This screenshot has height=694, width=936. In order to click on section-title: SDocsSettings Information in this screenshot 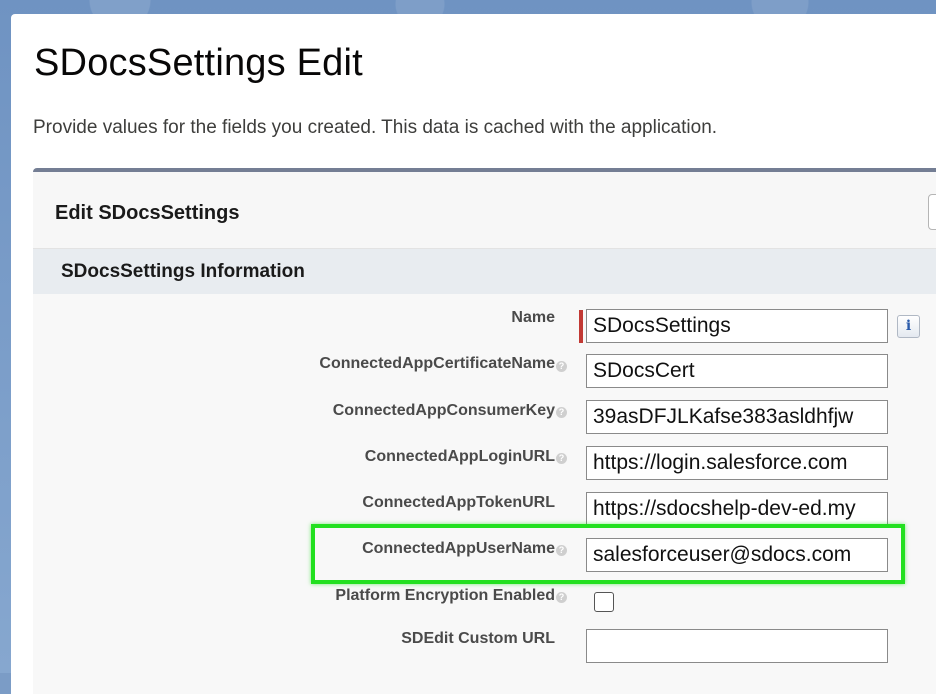, I will do `click(183, 271)`.